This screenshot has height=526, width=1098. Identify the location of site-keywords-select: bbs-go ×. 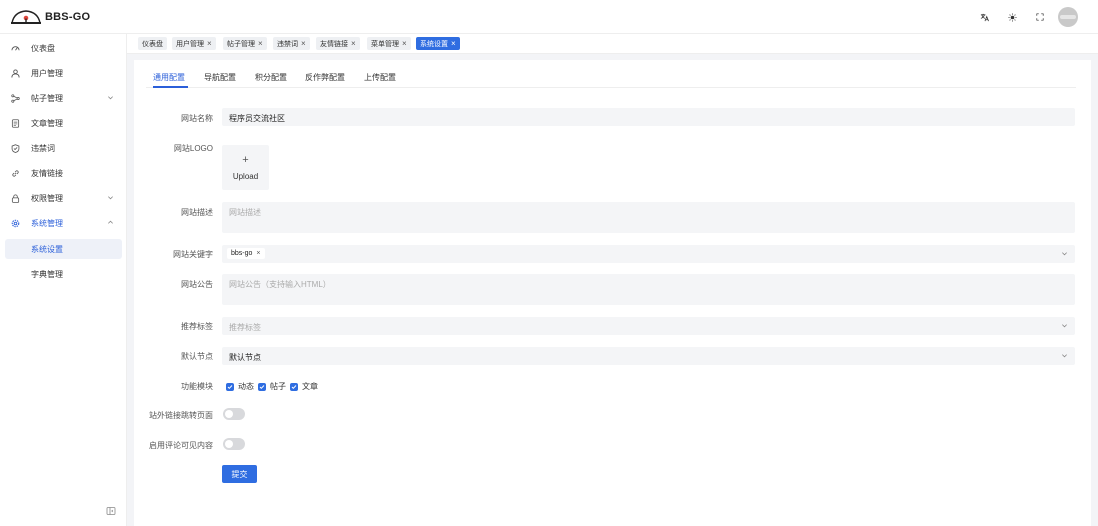
(648, 254).